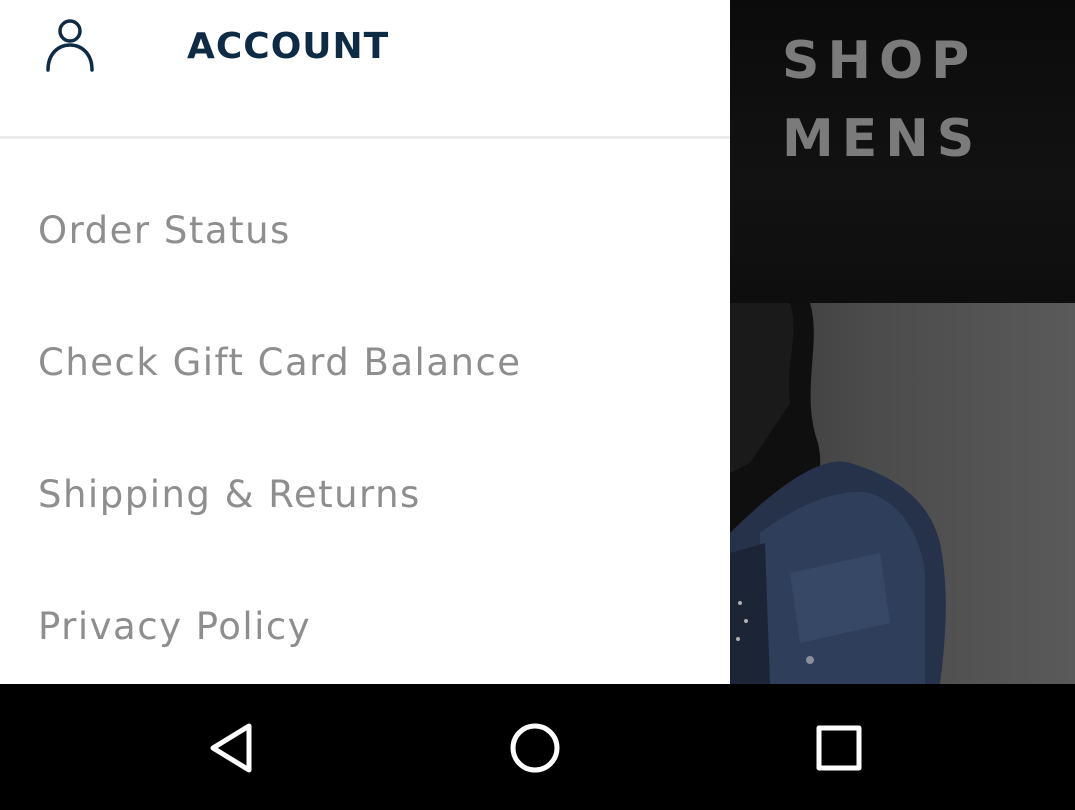  What do you see at coordinates (70, 45) in the screenshot?
I see `user-icon` at bounding box center [70, 45].